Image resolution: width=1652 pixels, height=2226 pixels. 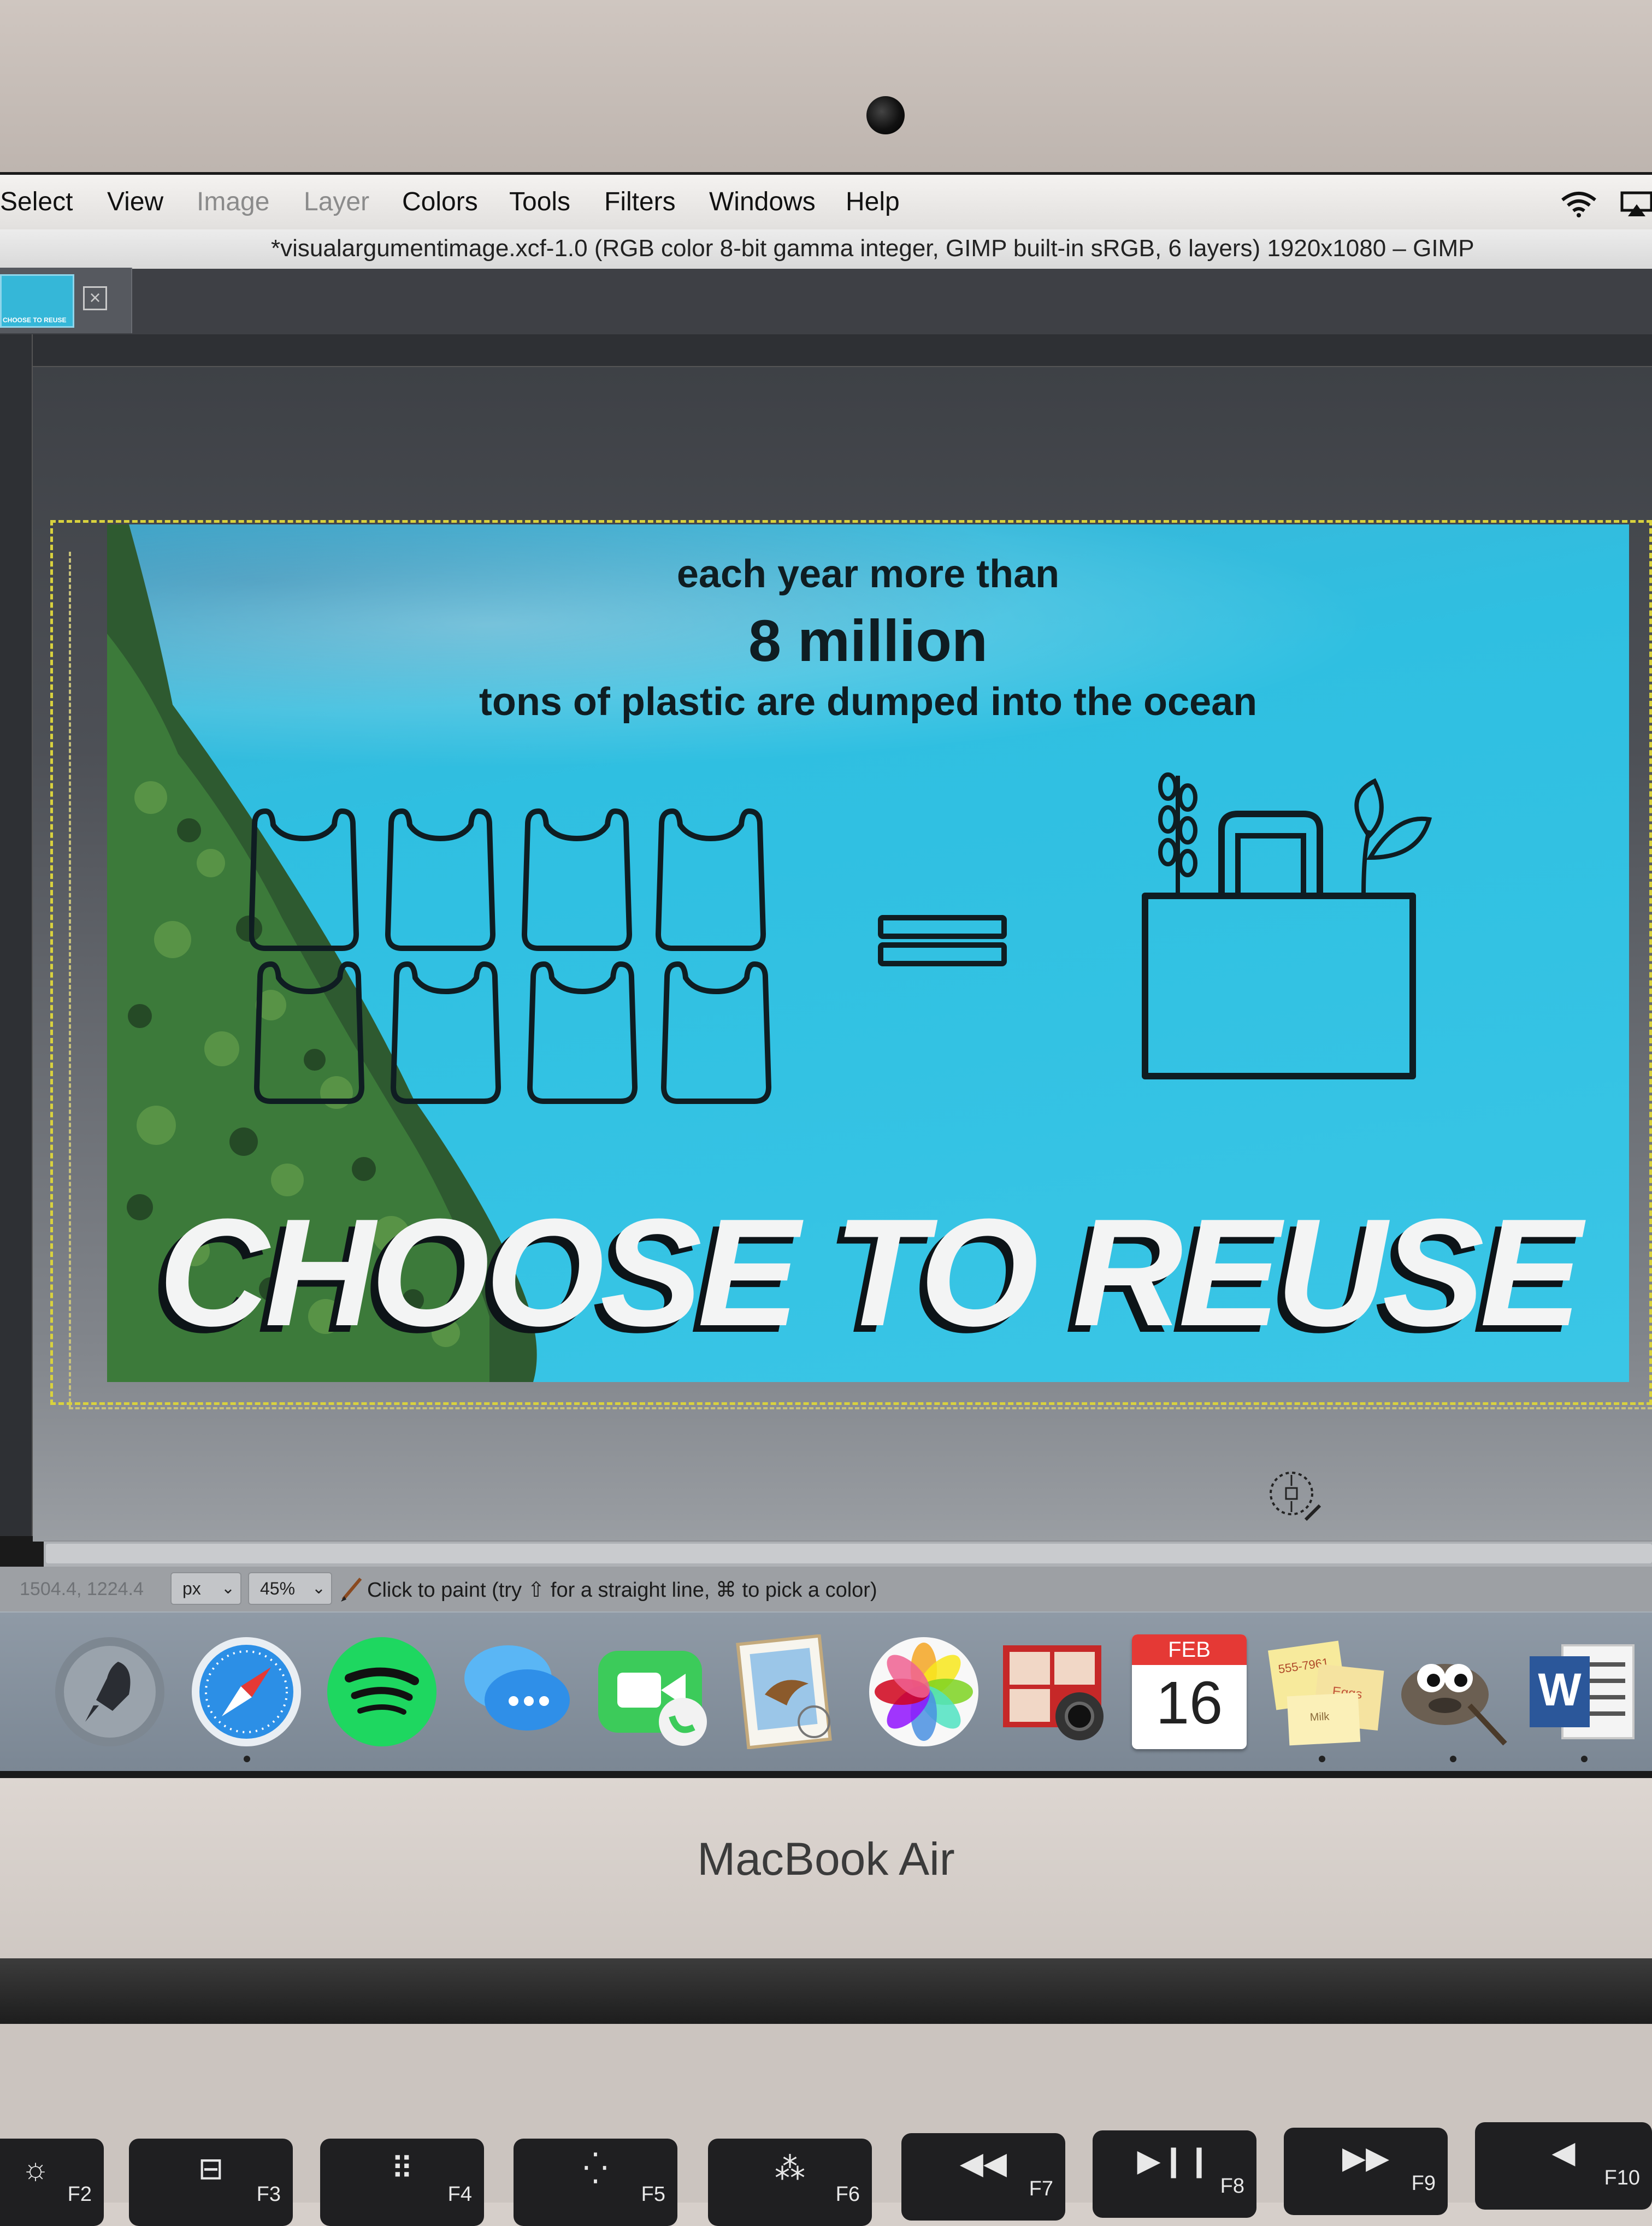 What do you see at coordinates (516, 1691) in the screenshot?
I see `messages-icon` at bounding box center [516, 1691].